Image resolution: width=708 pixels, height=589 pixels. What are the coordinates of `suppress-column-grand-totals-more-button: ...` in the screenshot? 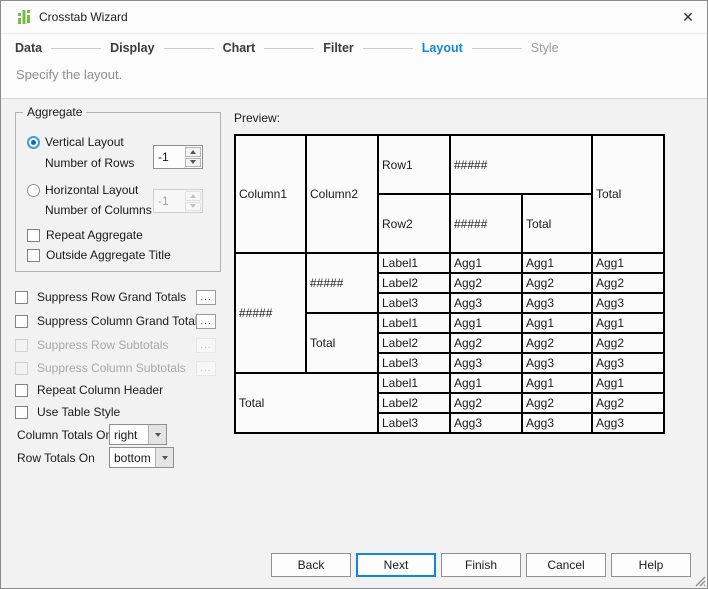 It's located at (206, 321).